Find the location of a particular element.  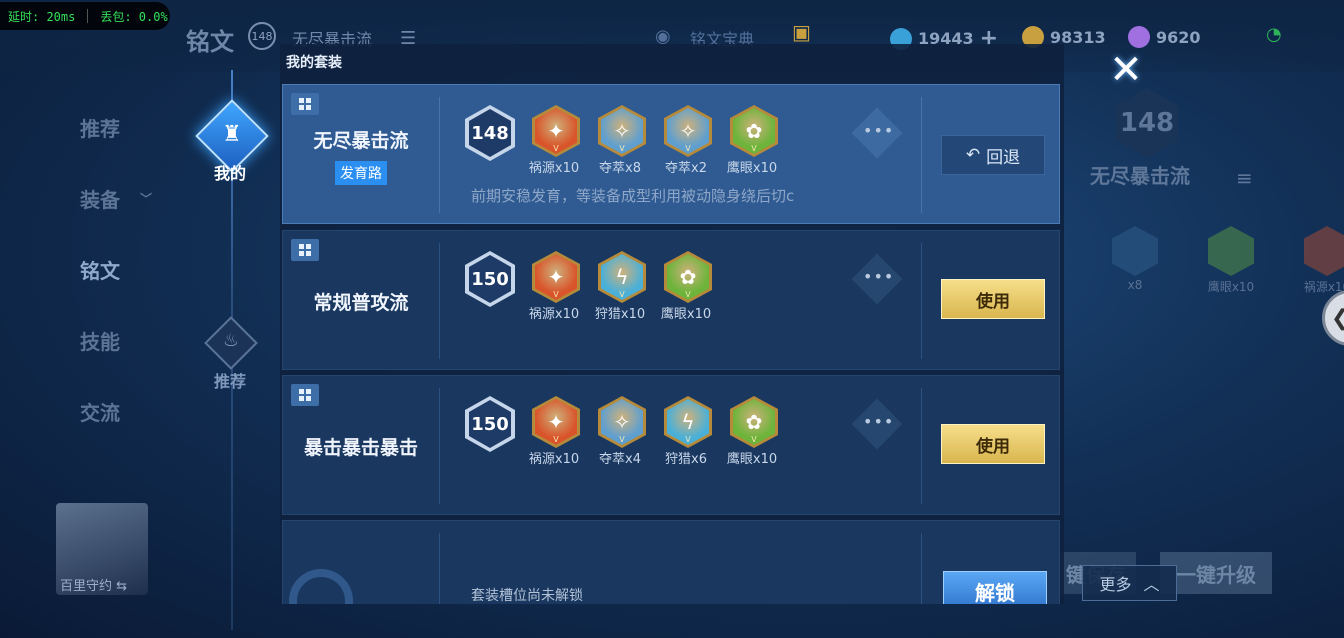

revert-button: ↶ 回退 is located at coordinates (993, 155).